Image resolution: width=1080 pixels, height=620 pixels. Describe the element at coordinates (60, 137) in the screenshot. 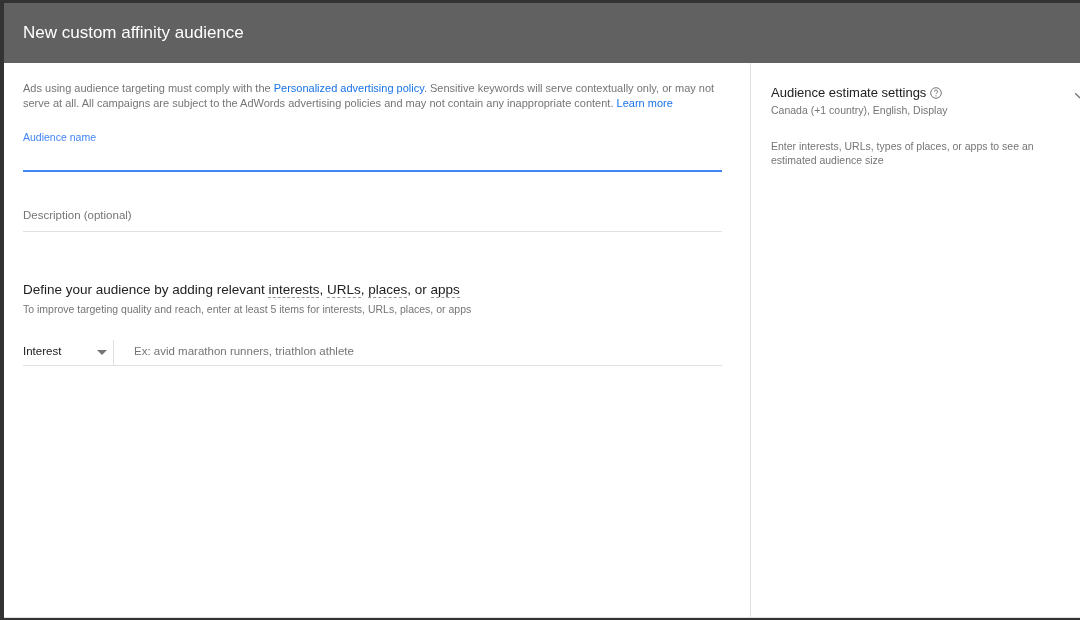

I see `field-label: Audience name` at that location.